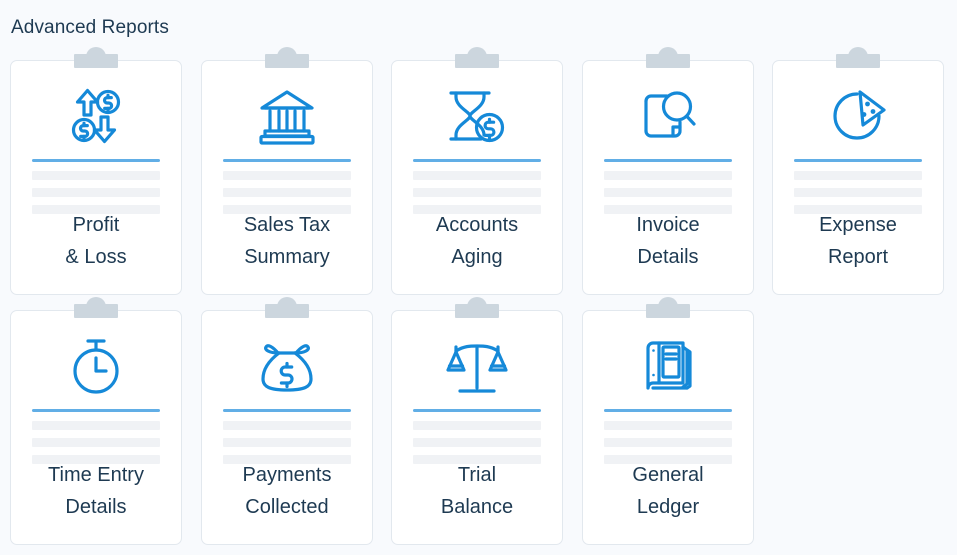 The height and width of the screenshot is (555, 957). I want to click on label-line-1: Profit, so click(96, 225).